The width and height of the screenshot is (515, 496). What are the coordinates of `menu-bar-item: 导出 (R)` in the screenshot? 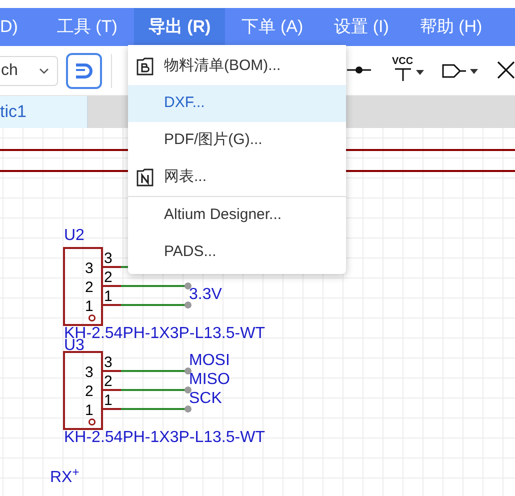 It's located at (179, 27).